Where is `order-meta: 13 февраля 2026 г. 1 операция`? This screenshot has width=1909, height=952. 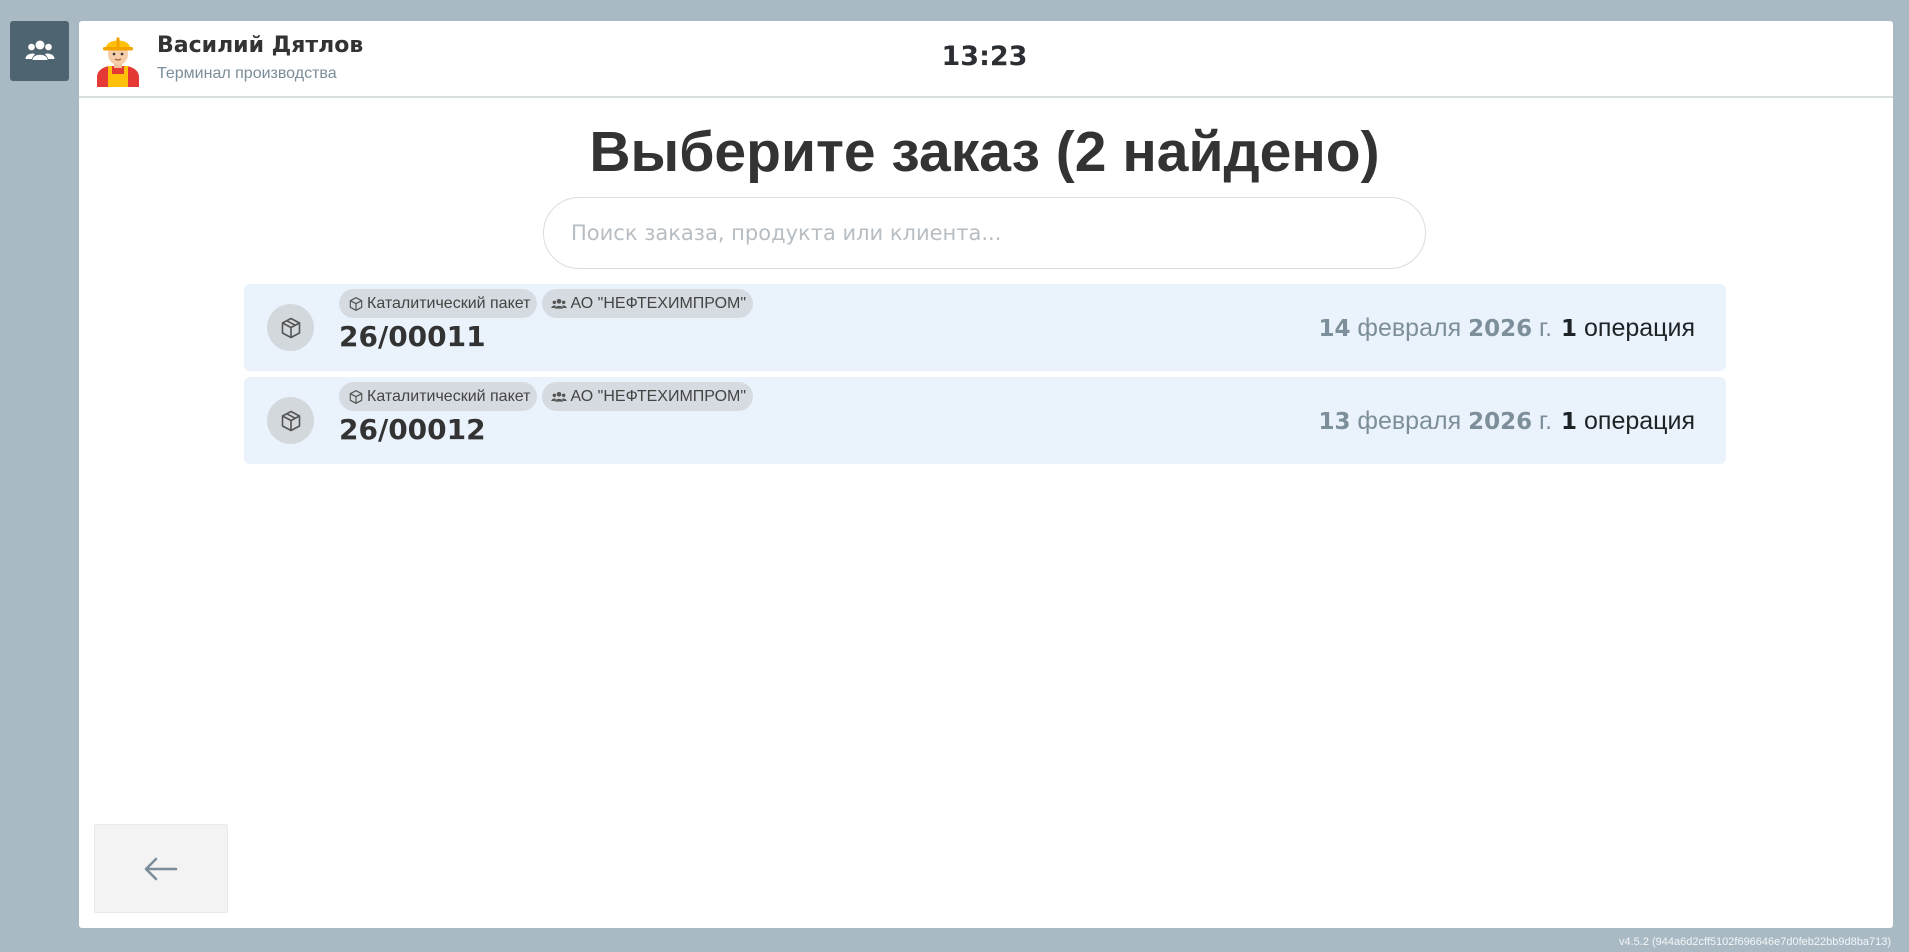
order-meta: 13 февраля 2026 г. 1 операция is located at coordinates (1506, 421).